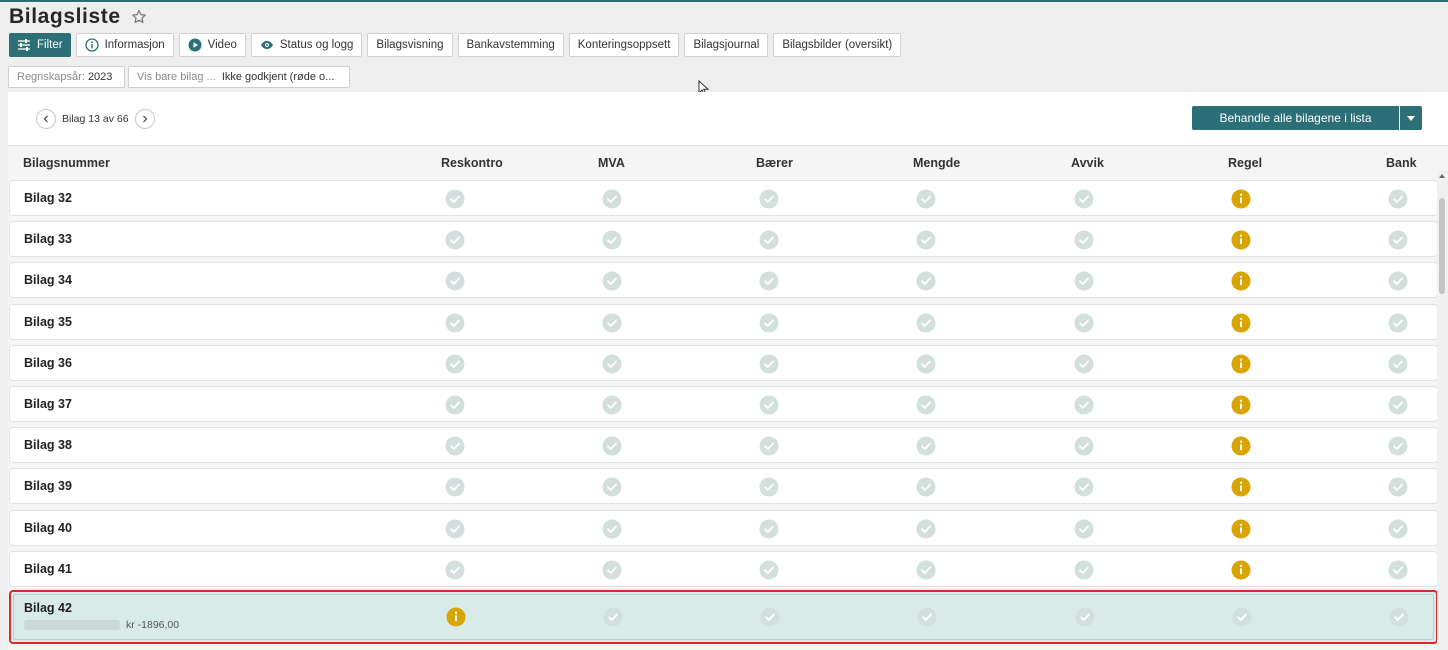 This screenshot has width=1448, height=650. I want to click on video-button: Video, so click(212, 45).